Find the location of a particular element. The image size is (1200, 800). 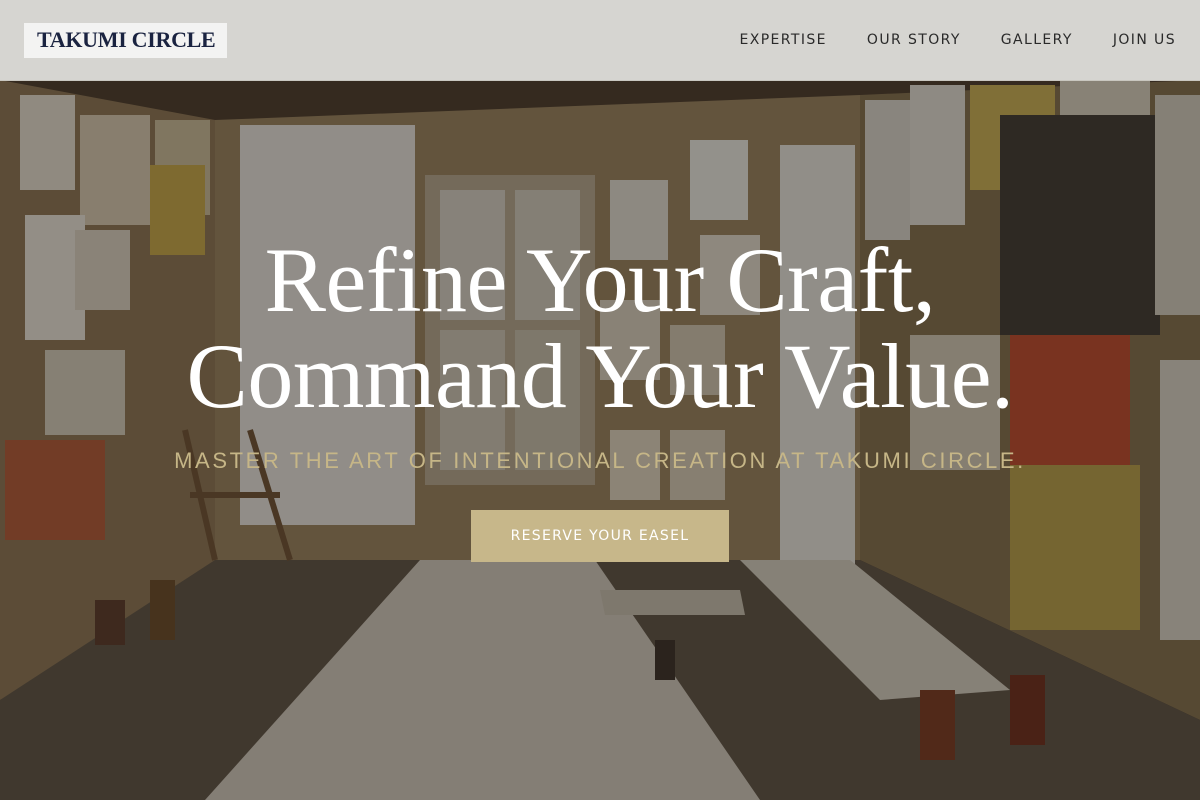

brand-logo: TAKUMI CIRCLE is located at coordinates (126, 40).